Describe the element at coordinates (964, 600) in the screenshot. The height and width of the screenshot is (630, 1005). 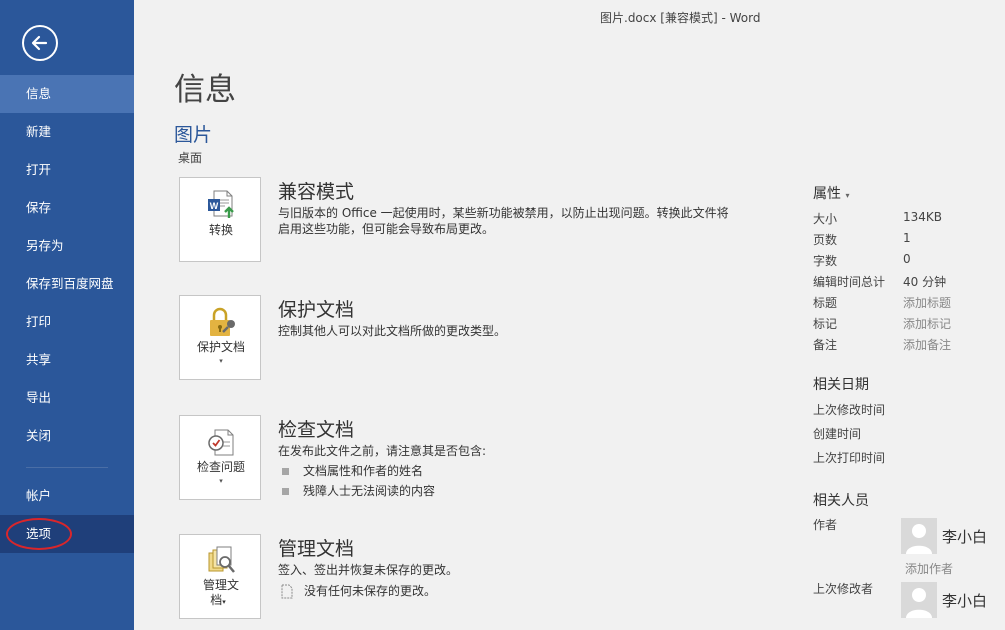
I see `last-modified-by-name: 李小白` at that location.